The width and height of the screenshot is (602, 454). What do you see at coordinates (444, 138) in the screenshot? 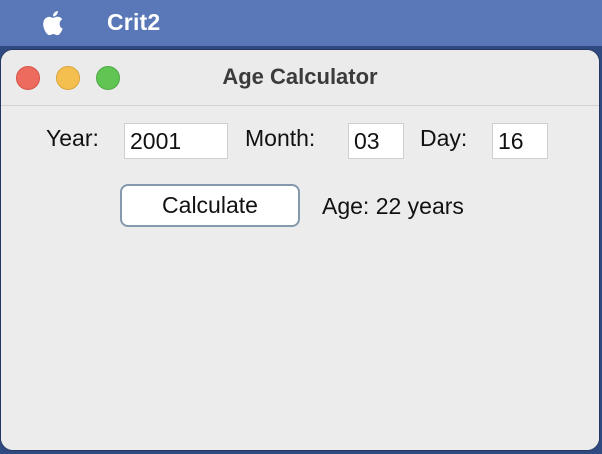
I see `day-label: Day:` at bounding box center [444, 138].